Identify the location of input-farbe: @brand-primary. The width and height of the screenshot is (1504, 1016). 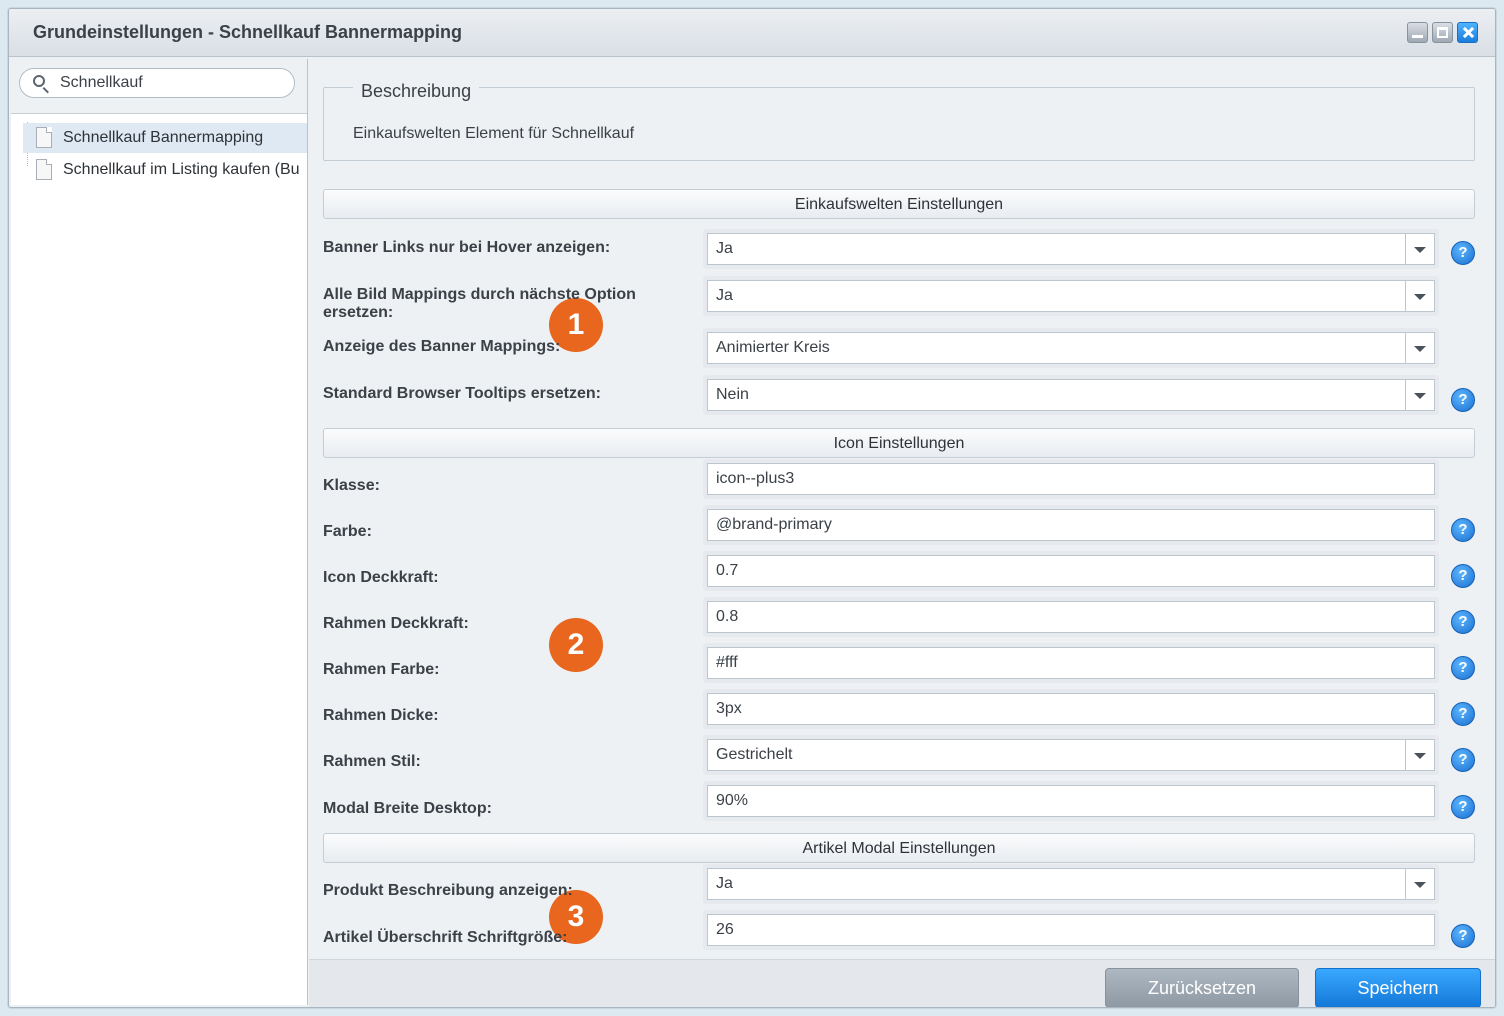
(1071, 525).